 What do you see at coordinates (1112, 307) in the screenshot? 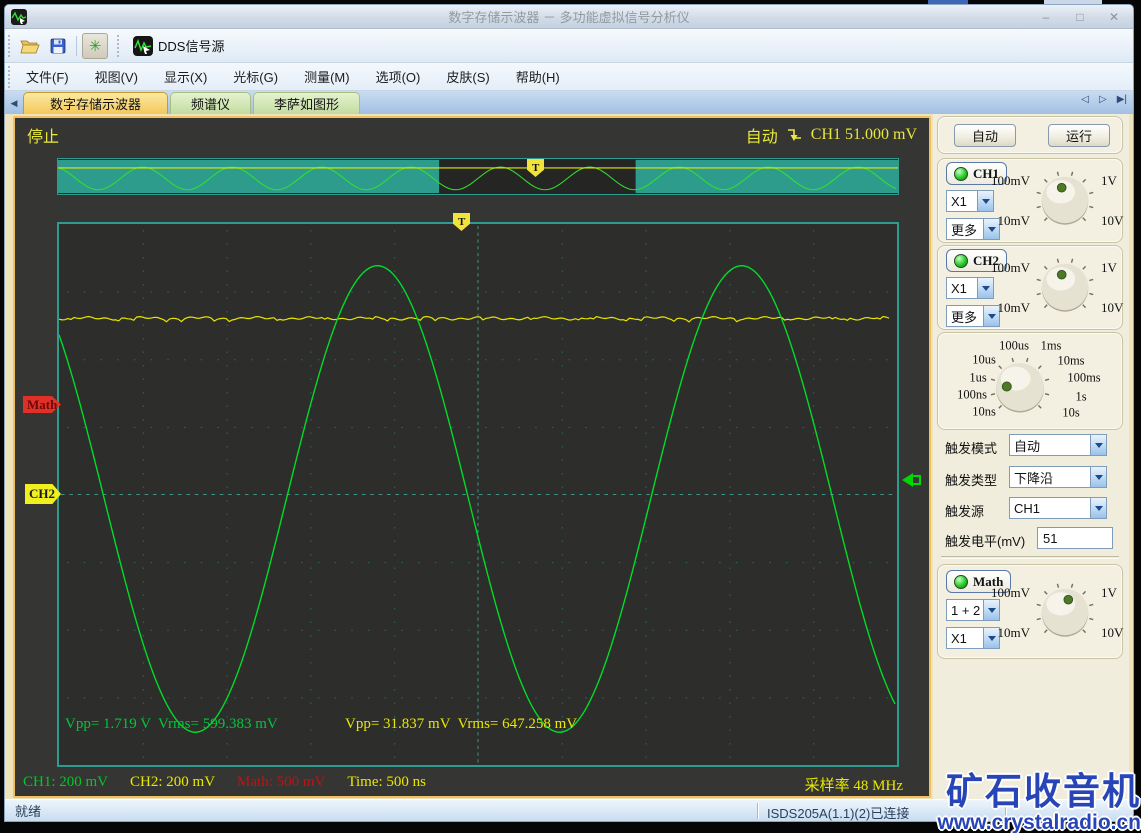
I see `ch2-knob-label-10v: 10V` at bounding box center [1112, 307].